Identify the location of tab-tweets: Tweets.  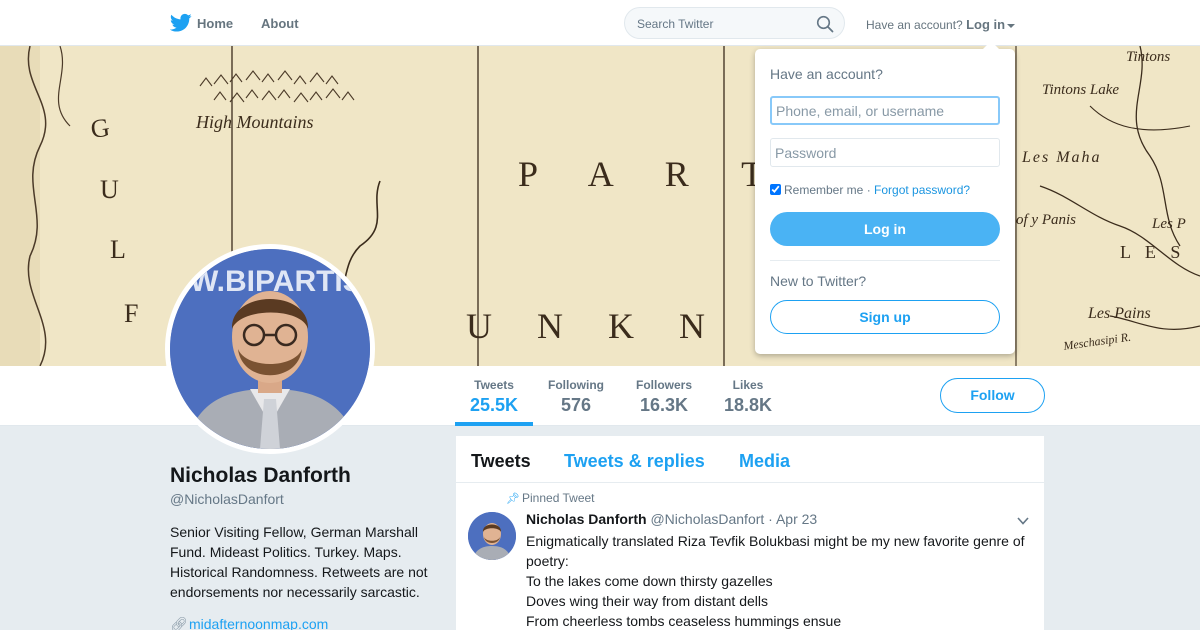
(501, 461).